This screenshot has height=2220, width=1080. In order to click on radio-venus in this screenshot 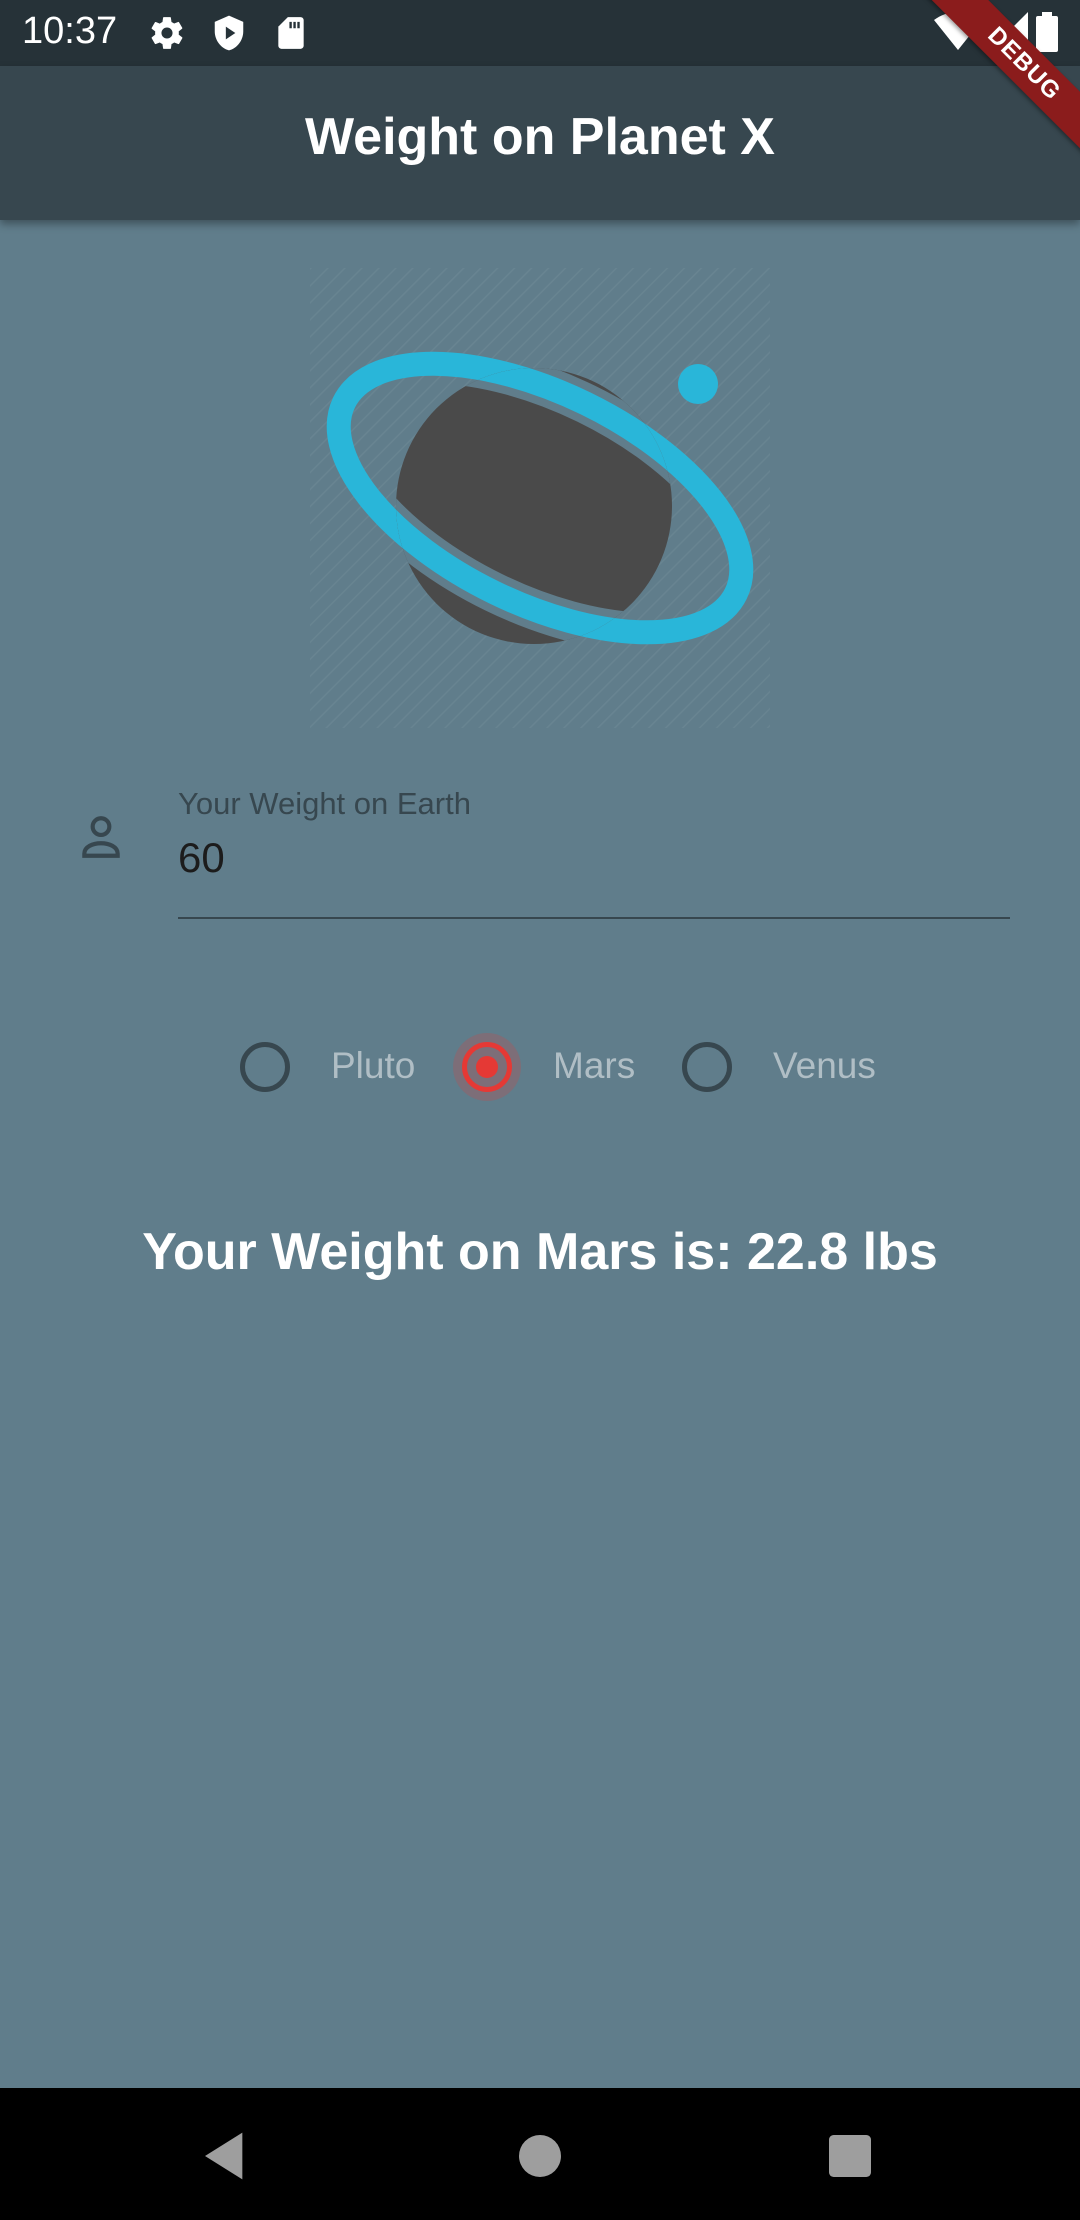, I will do `click(707, 1067)`.